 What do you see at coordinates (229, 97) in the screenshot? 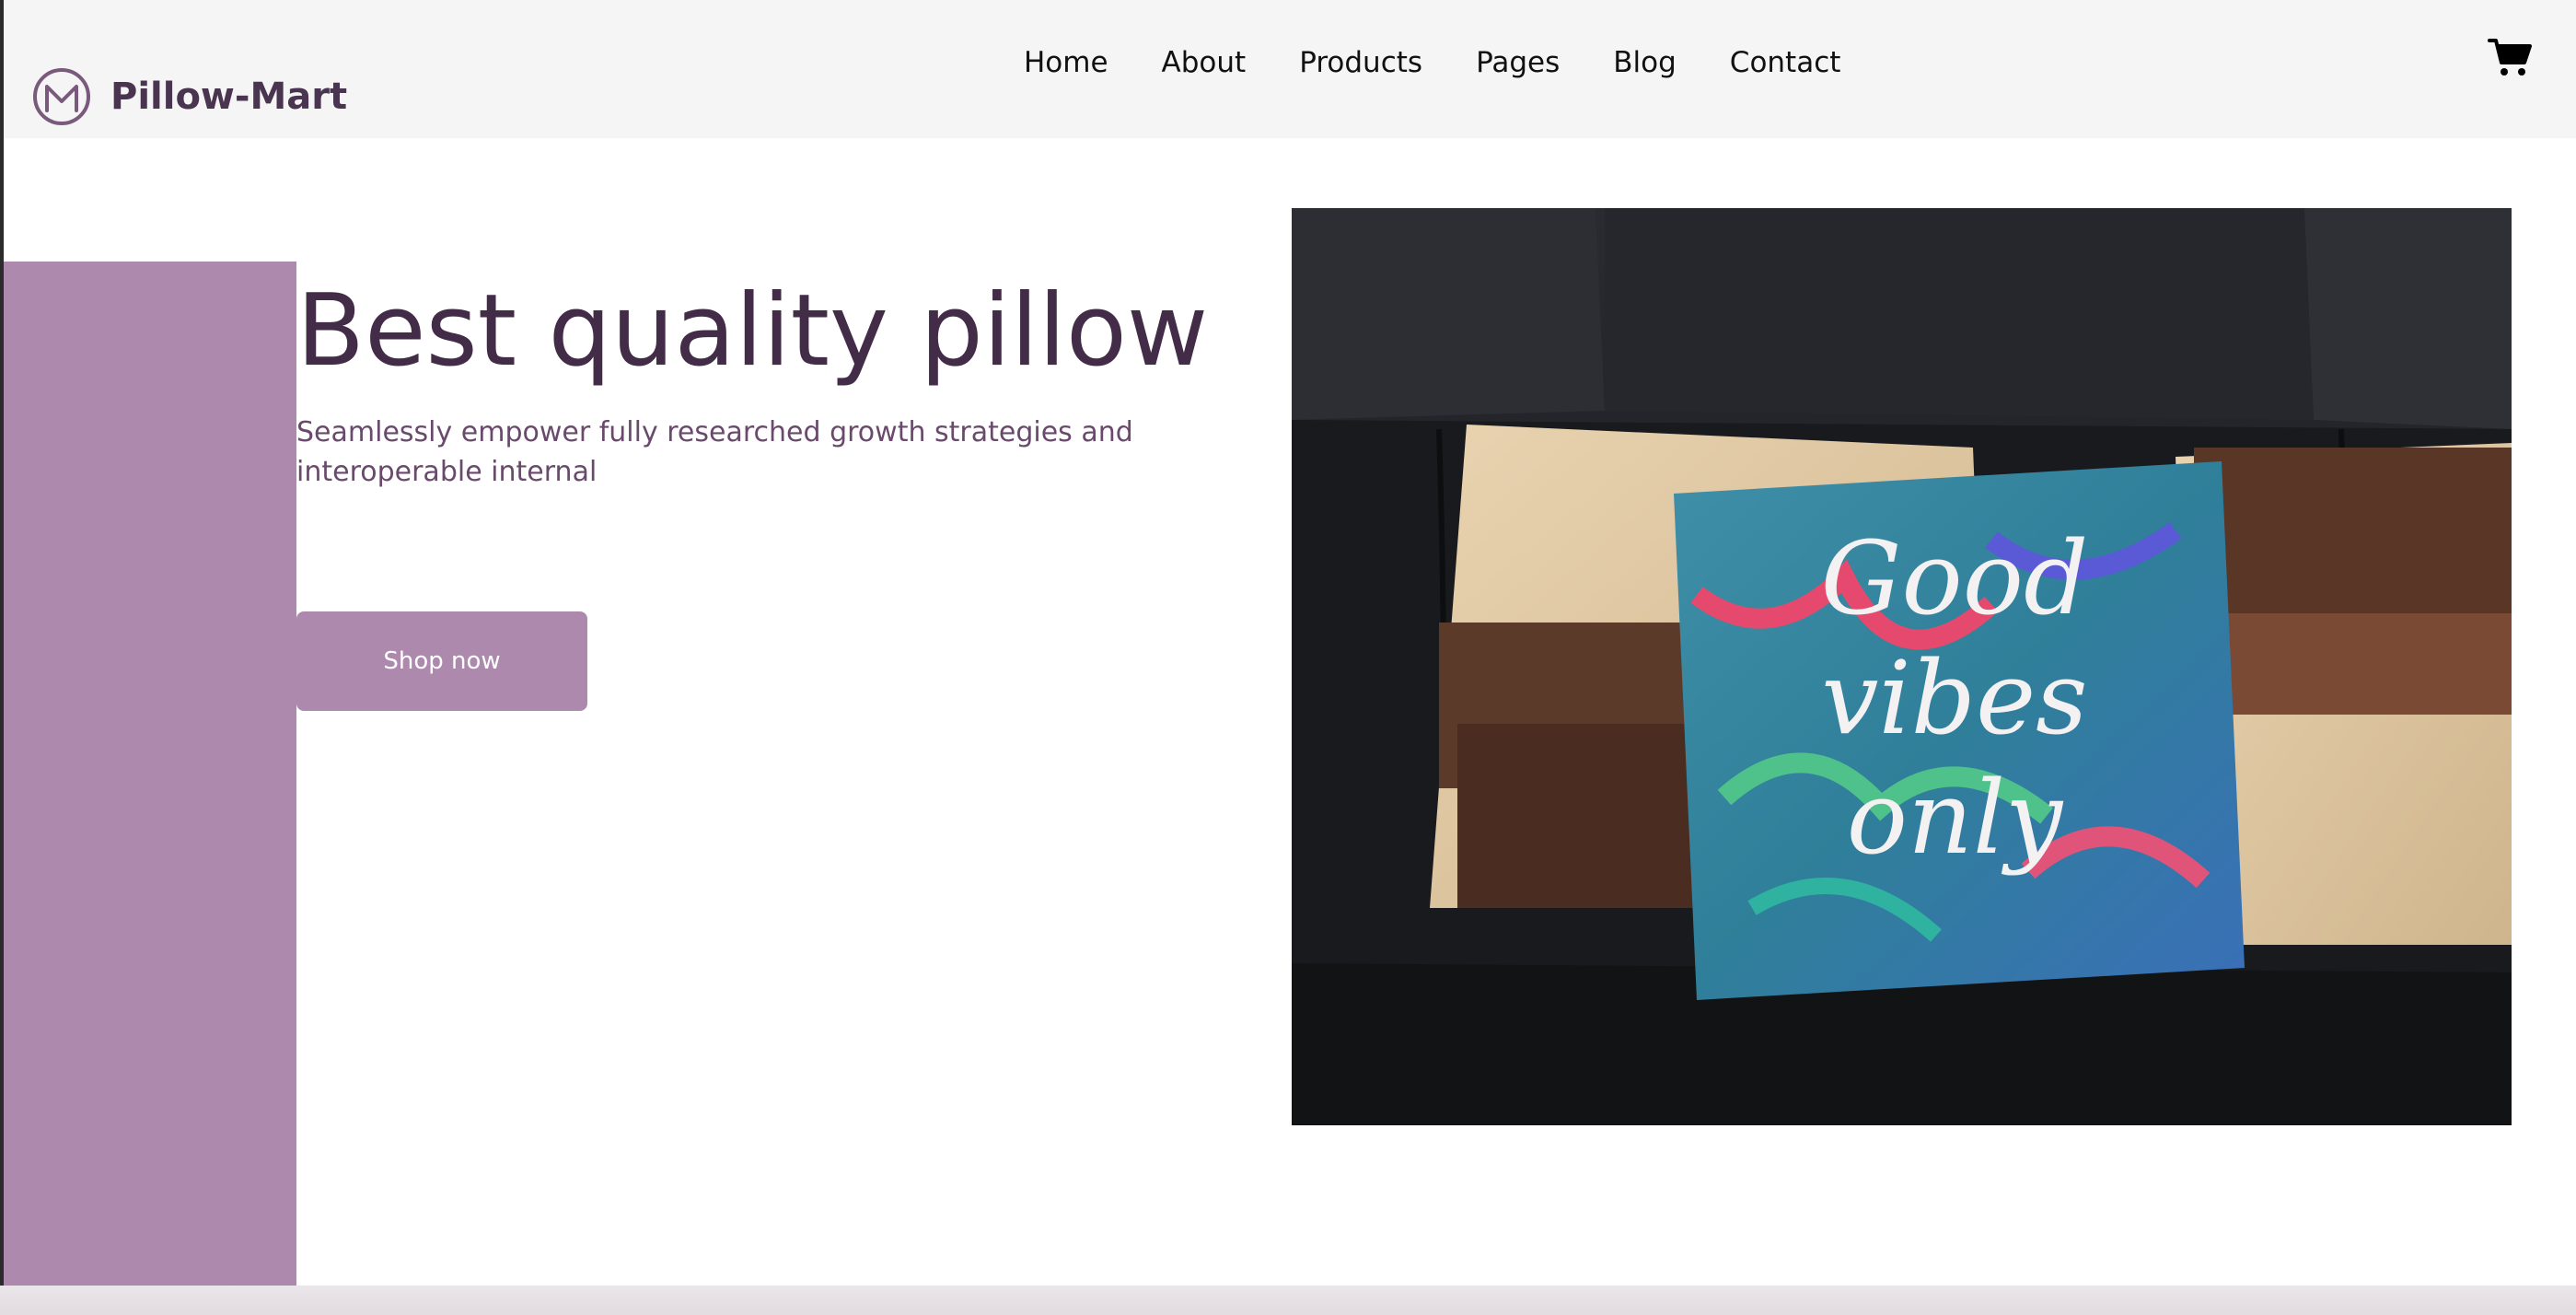
I see `brand-name: Pillow-Mart` at bounding box center [229, 97].